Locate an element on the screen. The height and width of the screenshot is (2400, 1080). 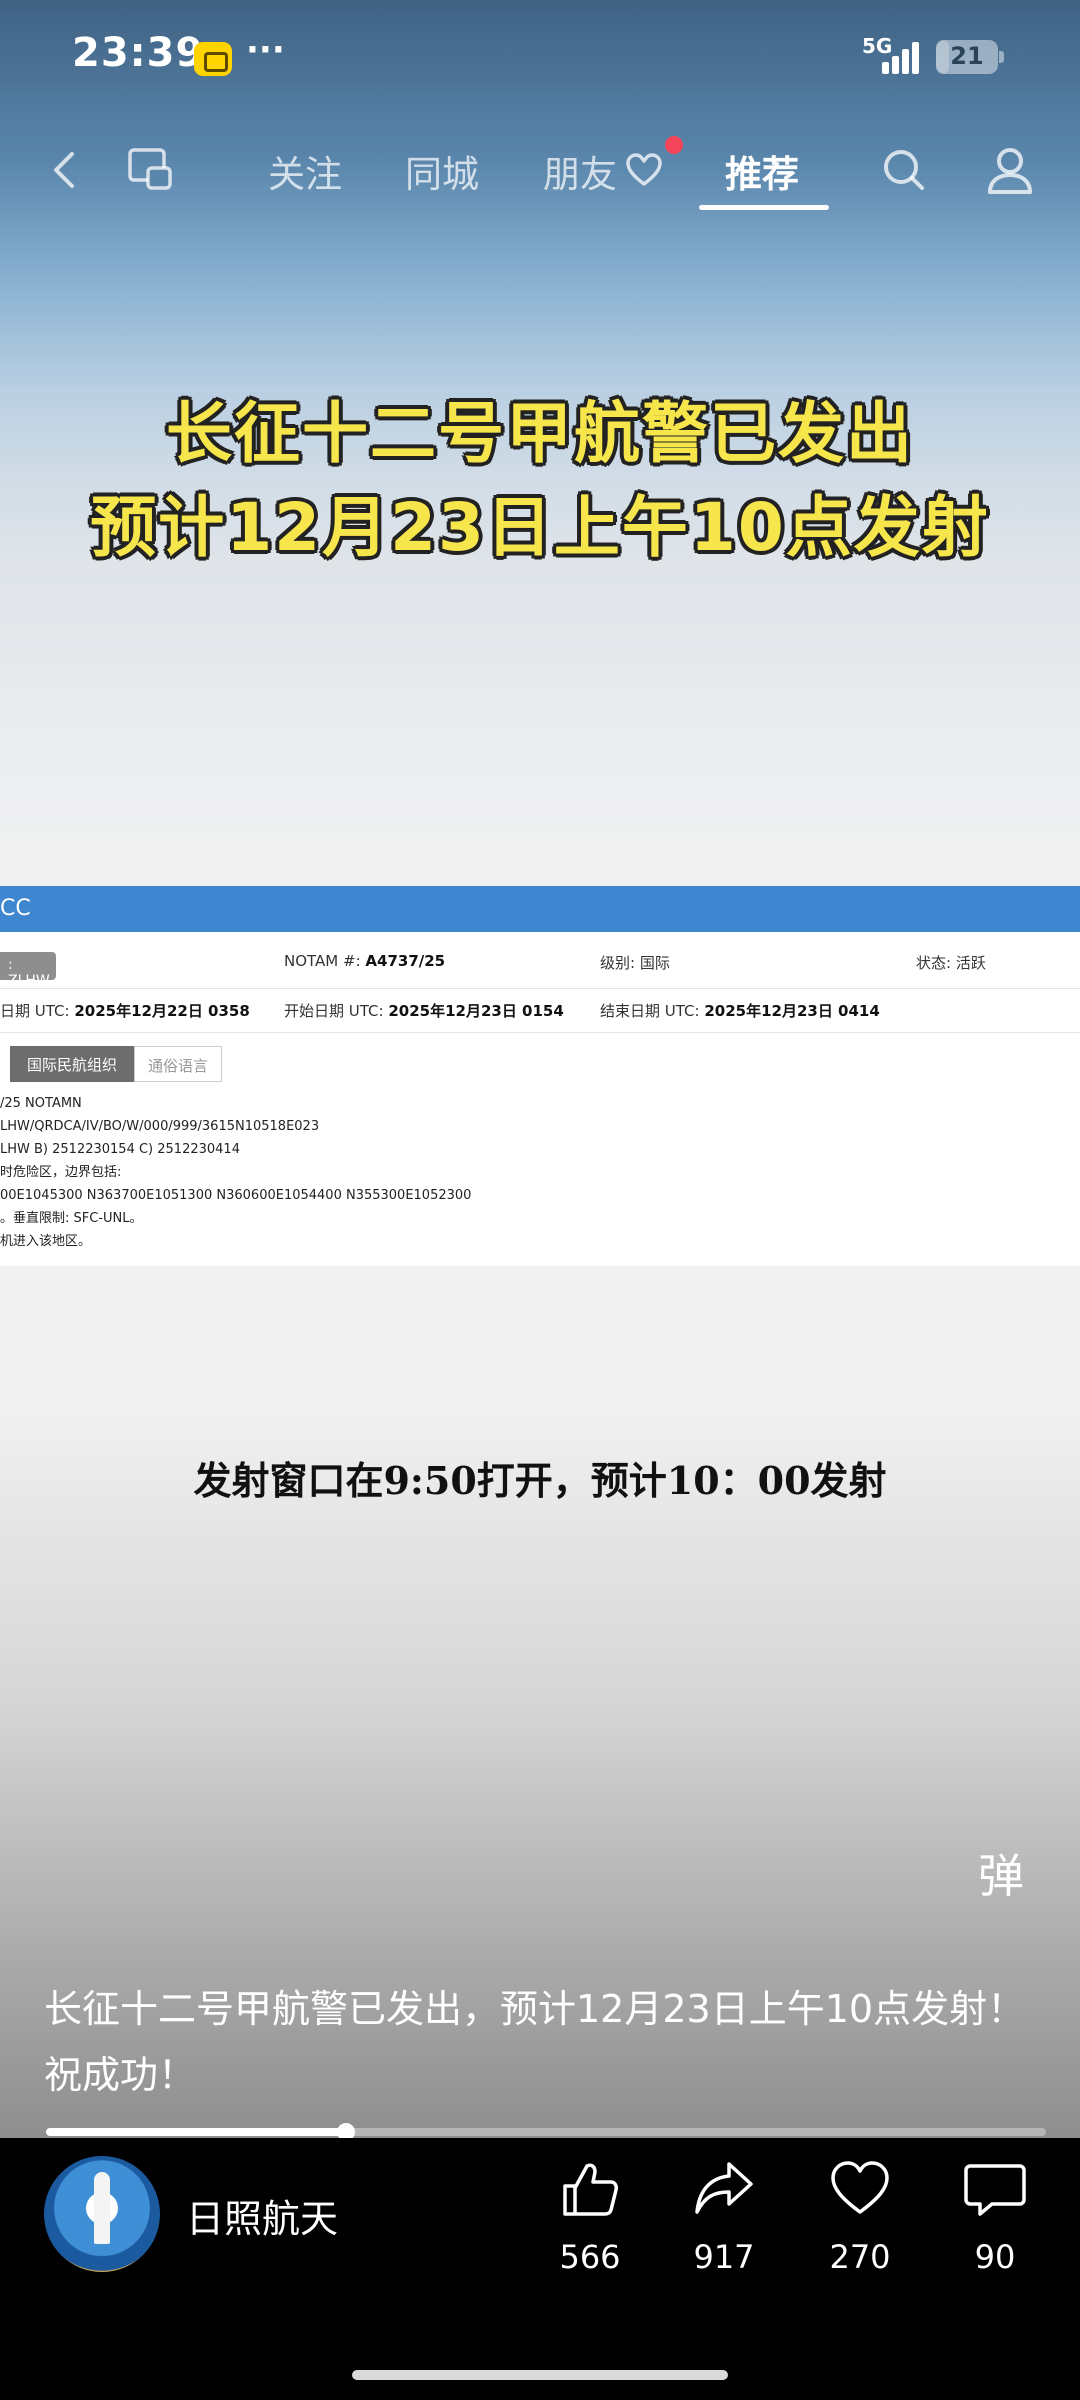
battery-icon: 21 is located at coordinates (970, 57).